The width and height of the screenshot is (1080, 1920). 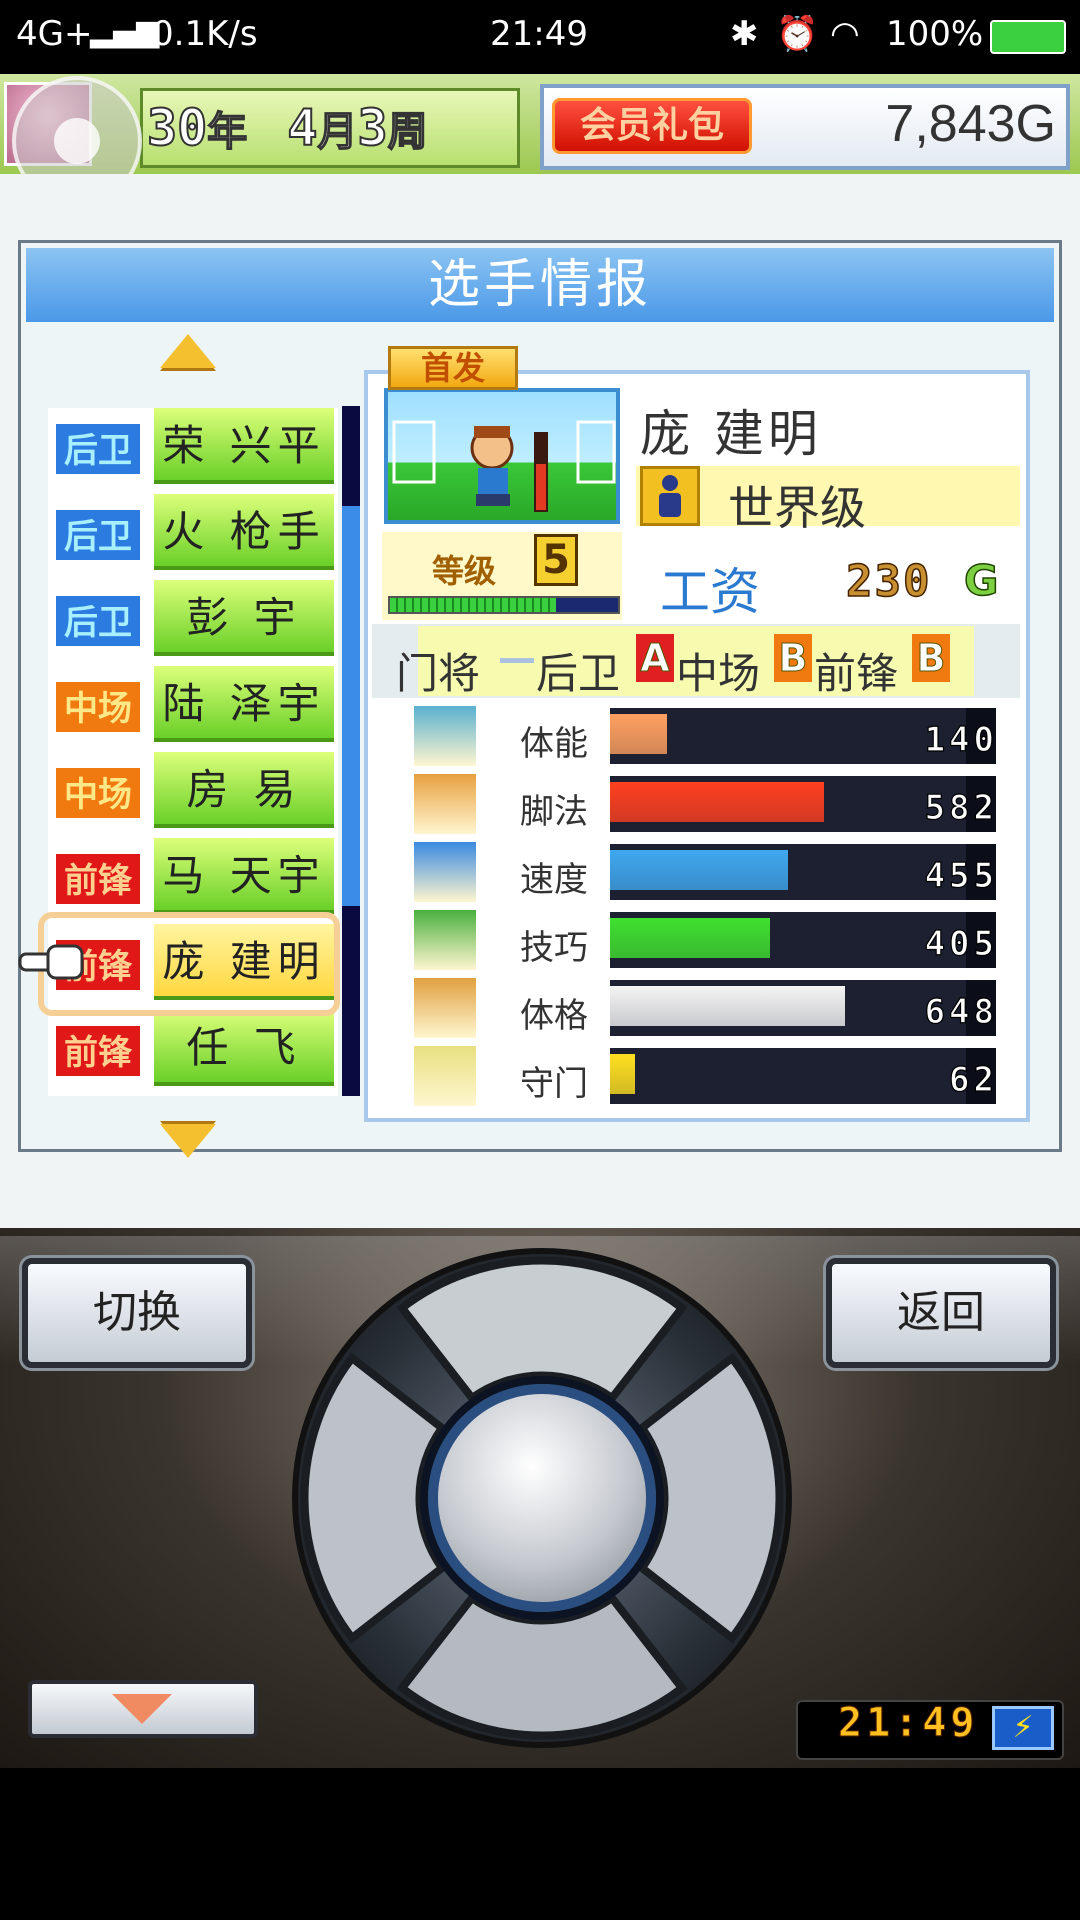 What do you see at coordinates (961, 807) in the screenshot?
I see `stat-value: 582` at bounding box center [961, 807].